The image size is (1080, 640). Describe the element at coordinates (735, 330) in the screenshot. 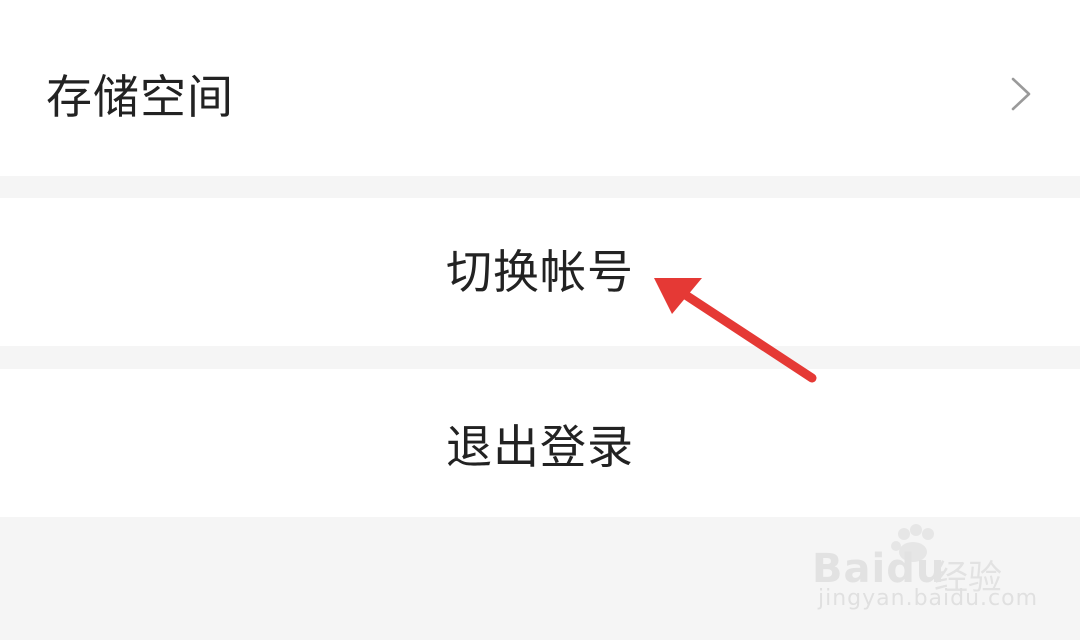

I see `red-arrow-annotation` at that location.